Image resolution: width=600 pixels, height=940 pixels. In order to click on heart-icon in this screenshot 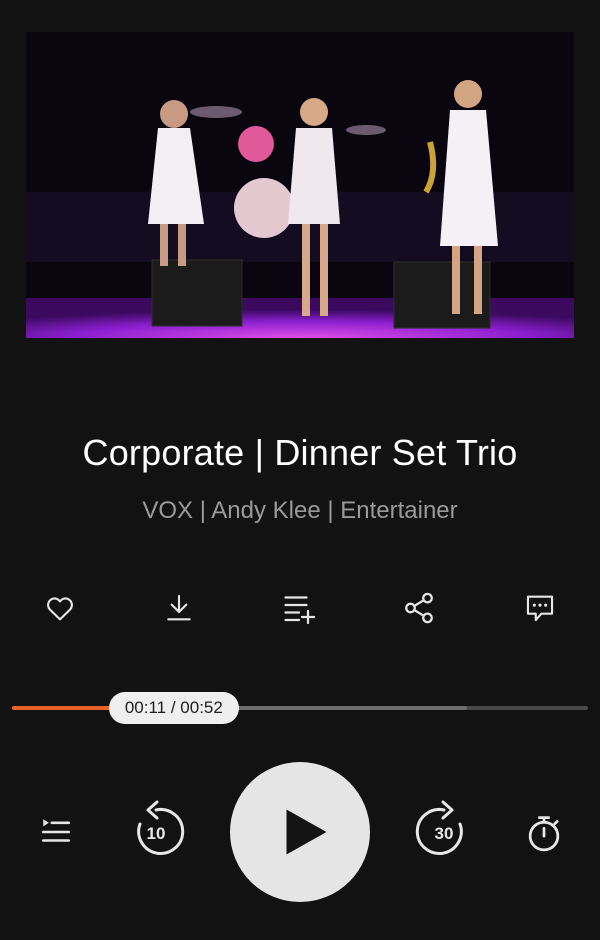, I will do `click(60, 609)`.